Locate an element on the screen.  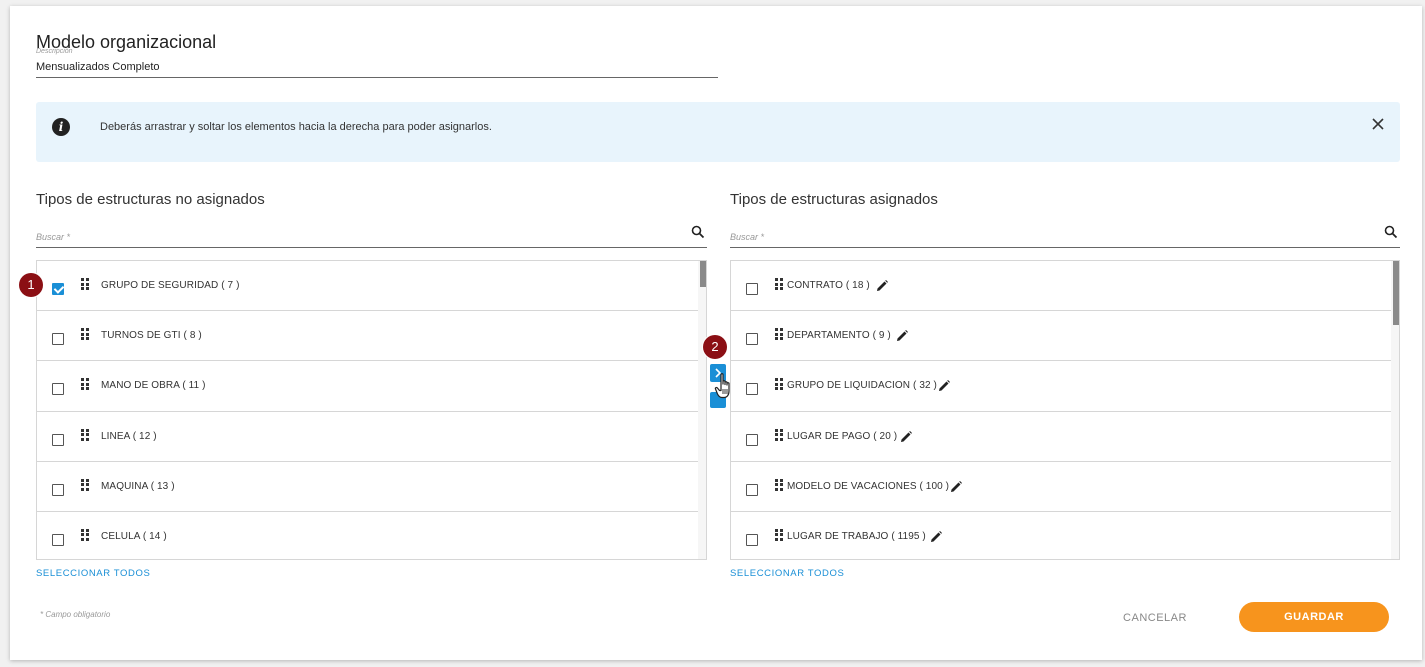
assigned-search-label: Buscar * is located at coordinates (747, 237).